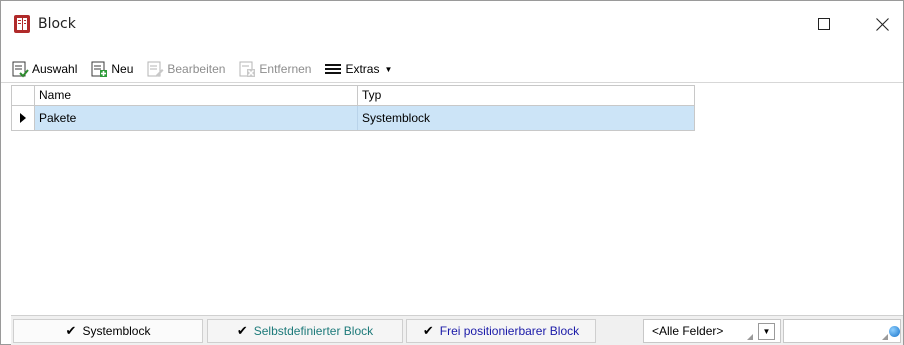 Image resolution: width=904 pixels, height=345 pixels. I want to click on entfernen-label: Entfernen, so click(285, 69).